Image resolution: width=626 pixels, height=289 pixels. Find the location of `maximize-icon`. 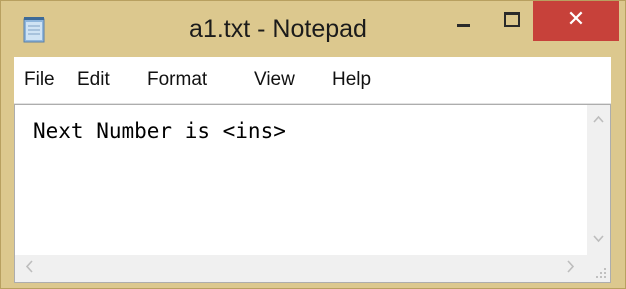

maximize-icon is located at coordinates (512, 19).